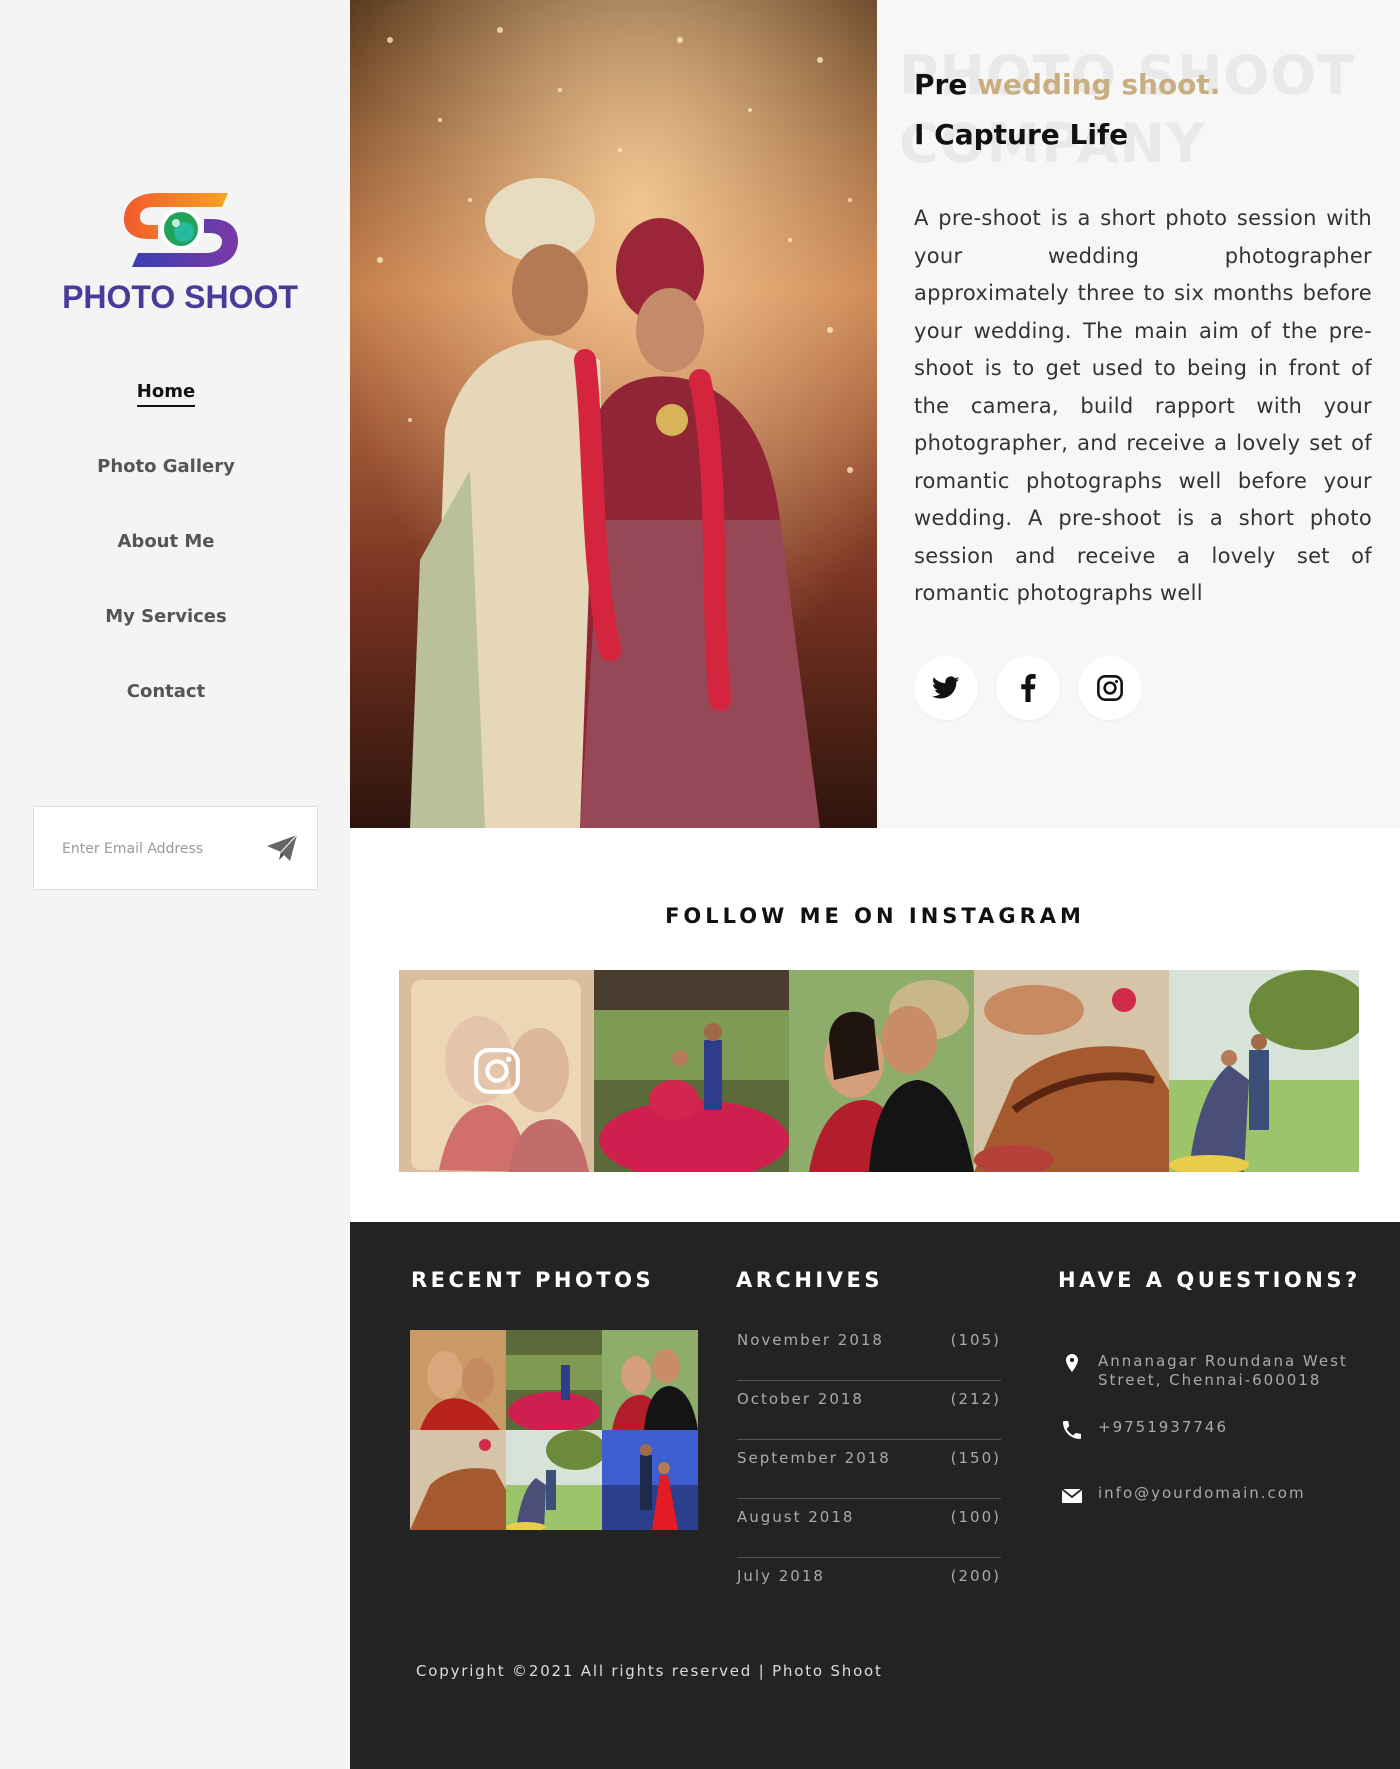 This screenshot has height=1769, width=1400. Describe the element at coordinates (1021, 134) in the screenshot. I see `headline-line2: I Capture Life` at that location.